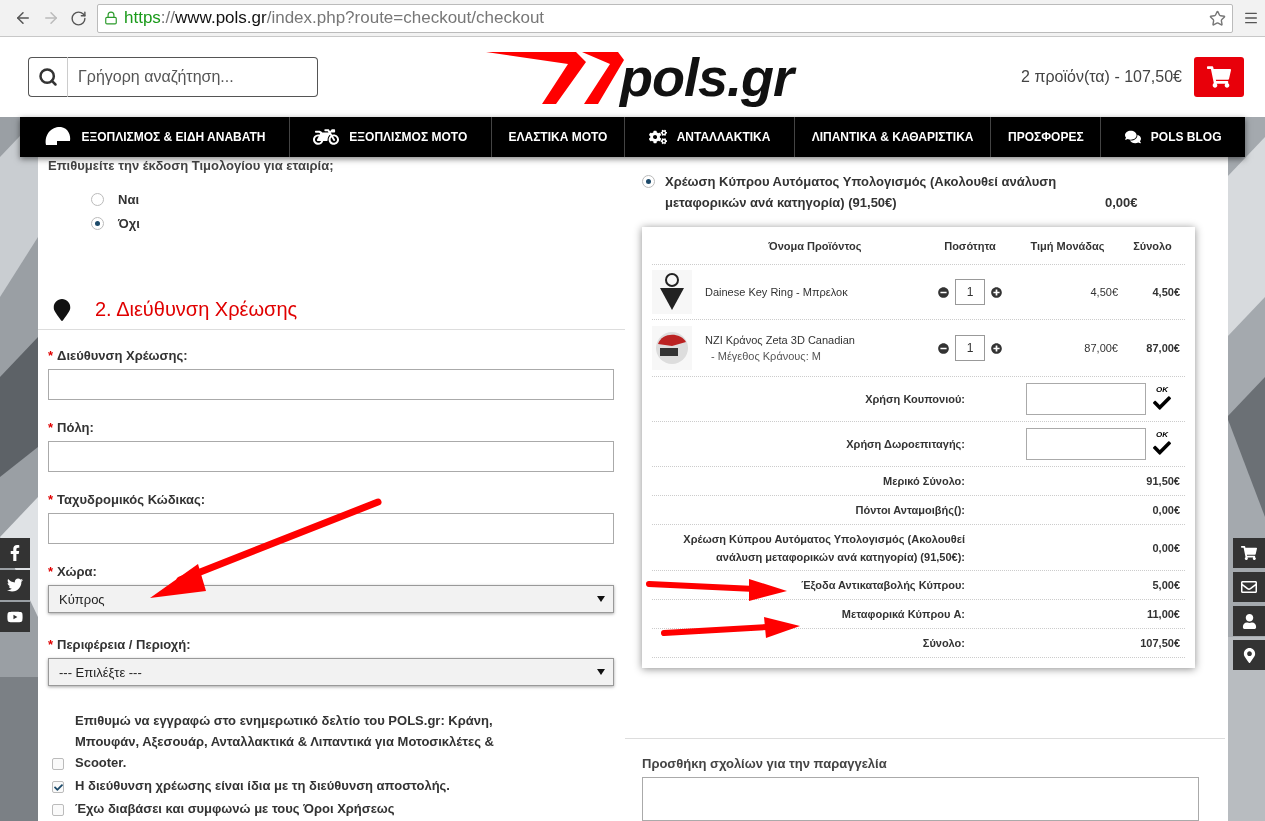 The height and width of the screenshot is (821, 1265). I want to click on unit-price: 4,50€, so click(1104, 292).